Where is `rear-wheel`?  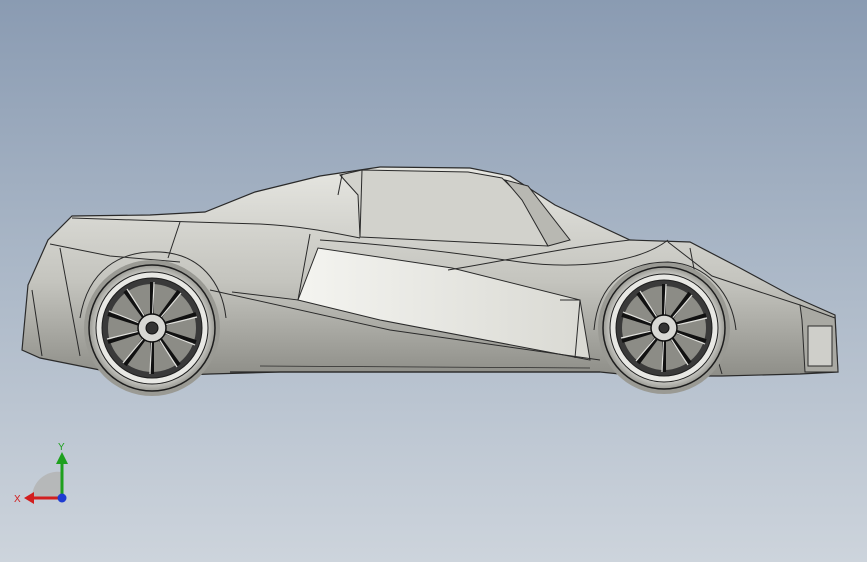 rear-wheel is located at coordinates (664, 328).